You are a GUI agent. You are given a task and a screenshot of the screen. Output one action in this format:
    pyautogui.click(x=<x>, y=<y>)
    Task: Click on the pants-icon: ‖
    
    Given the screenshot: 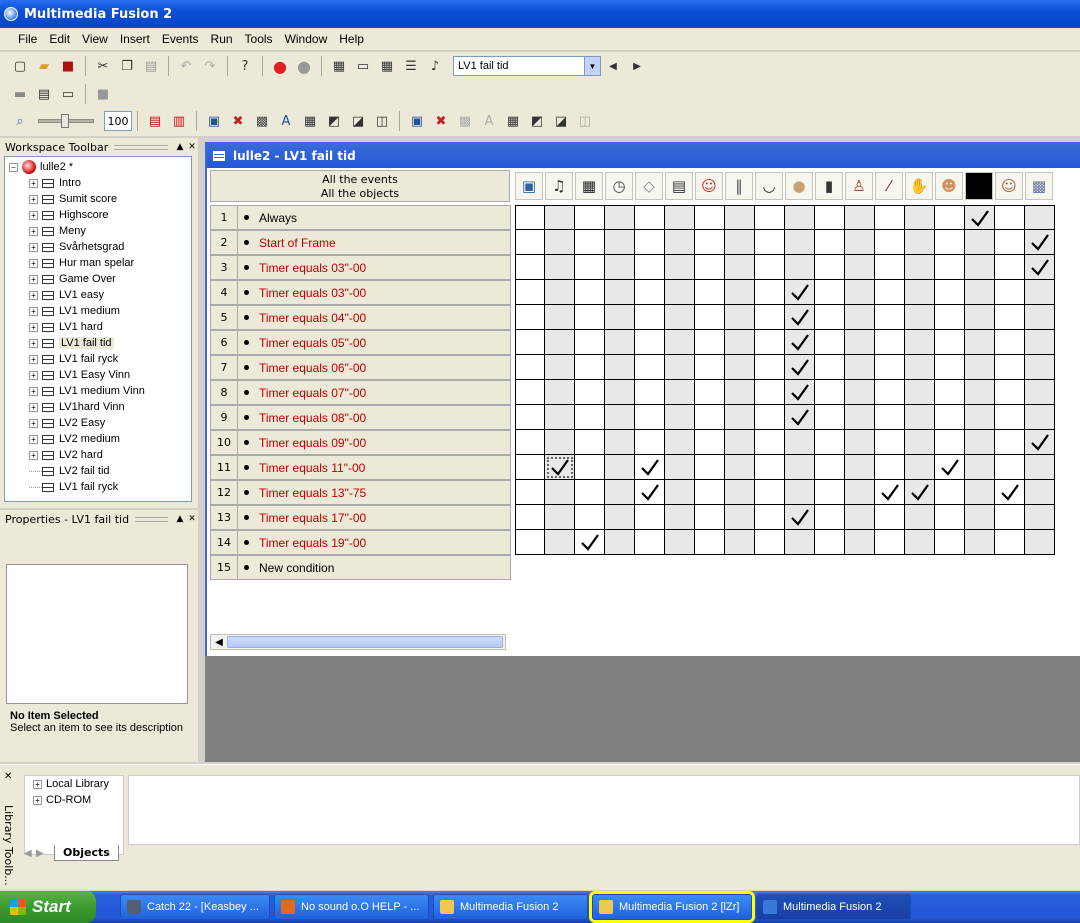 What is the action you would take?
    pyautogui.click(x=739, y=186)
    